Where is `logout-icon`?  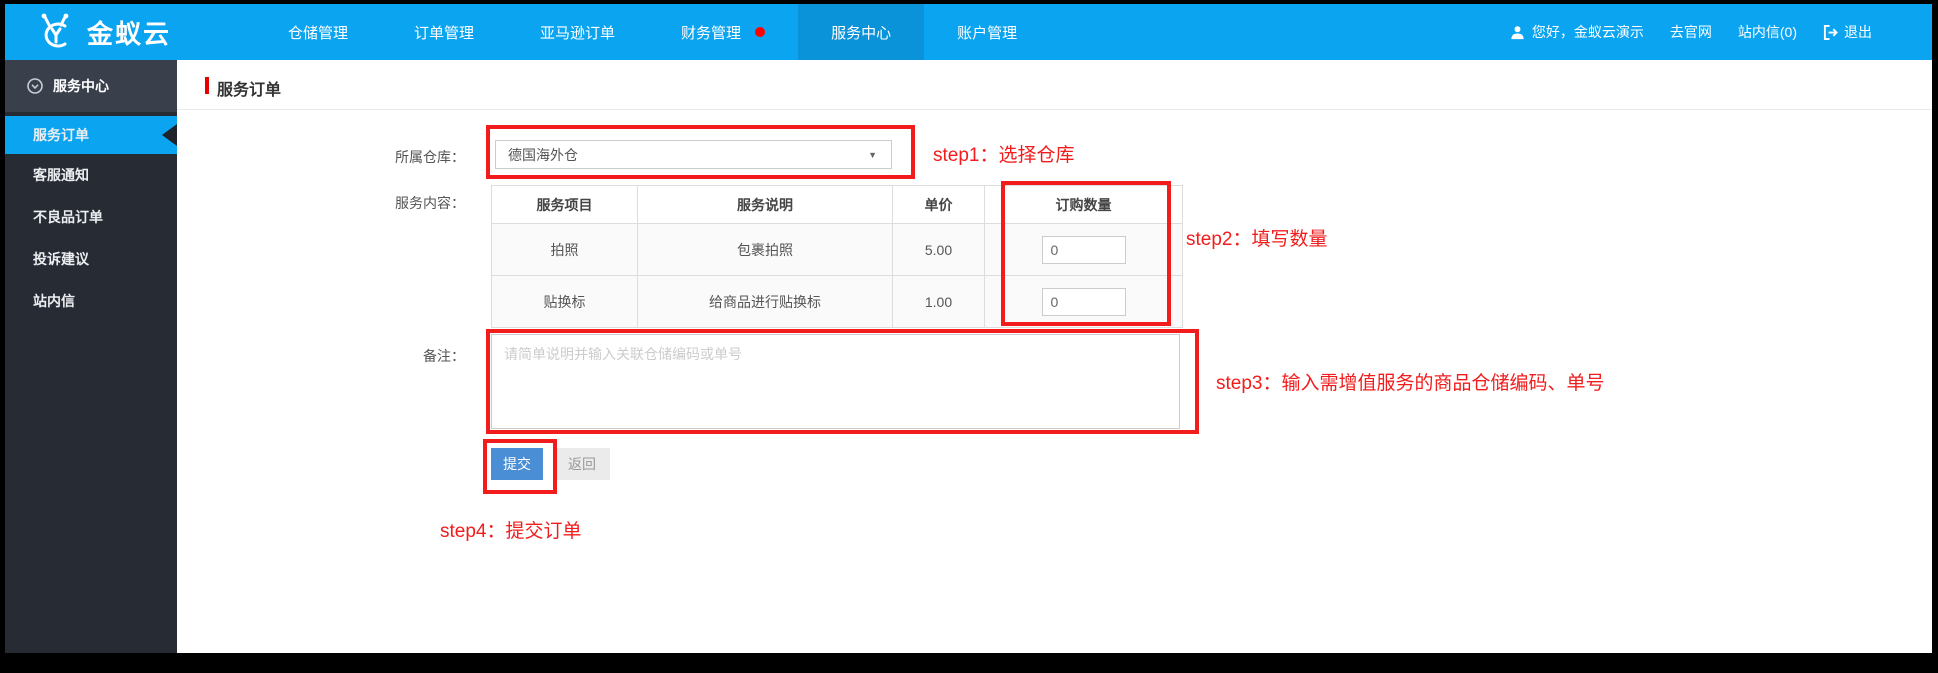
logout-icon is located at coordinates (1830, 32).